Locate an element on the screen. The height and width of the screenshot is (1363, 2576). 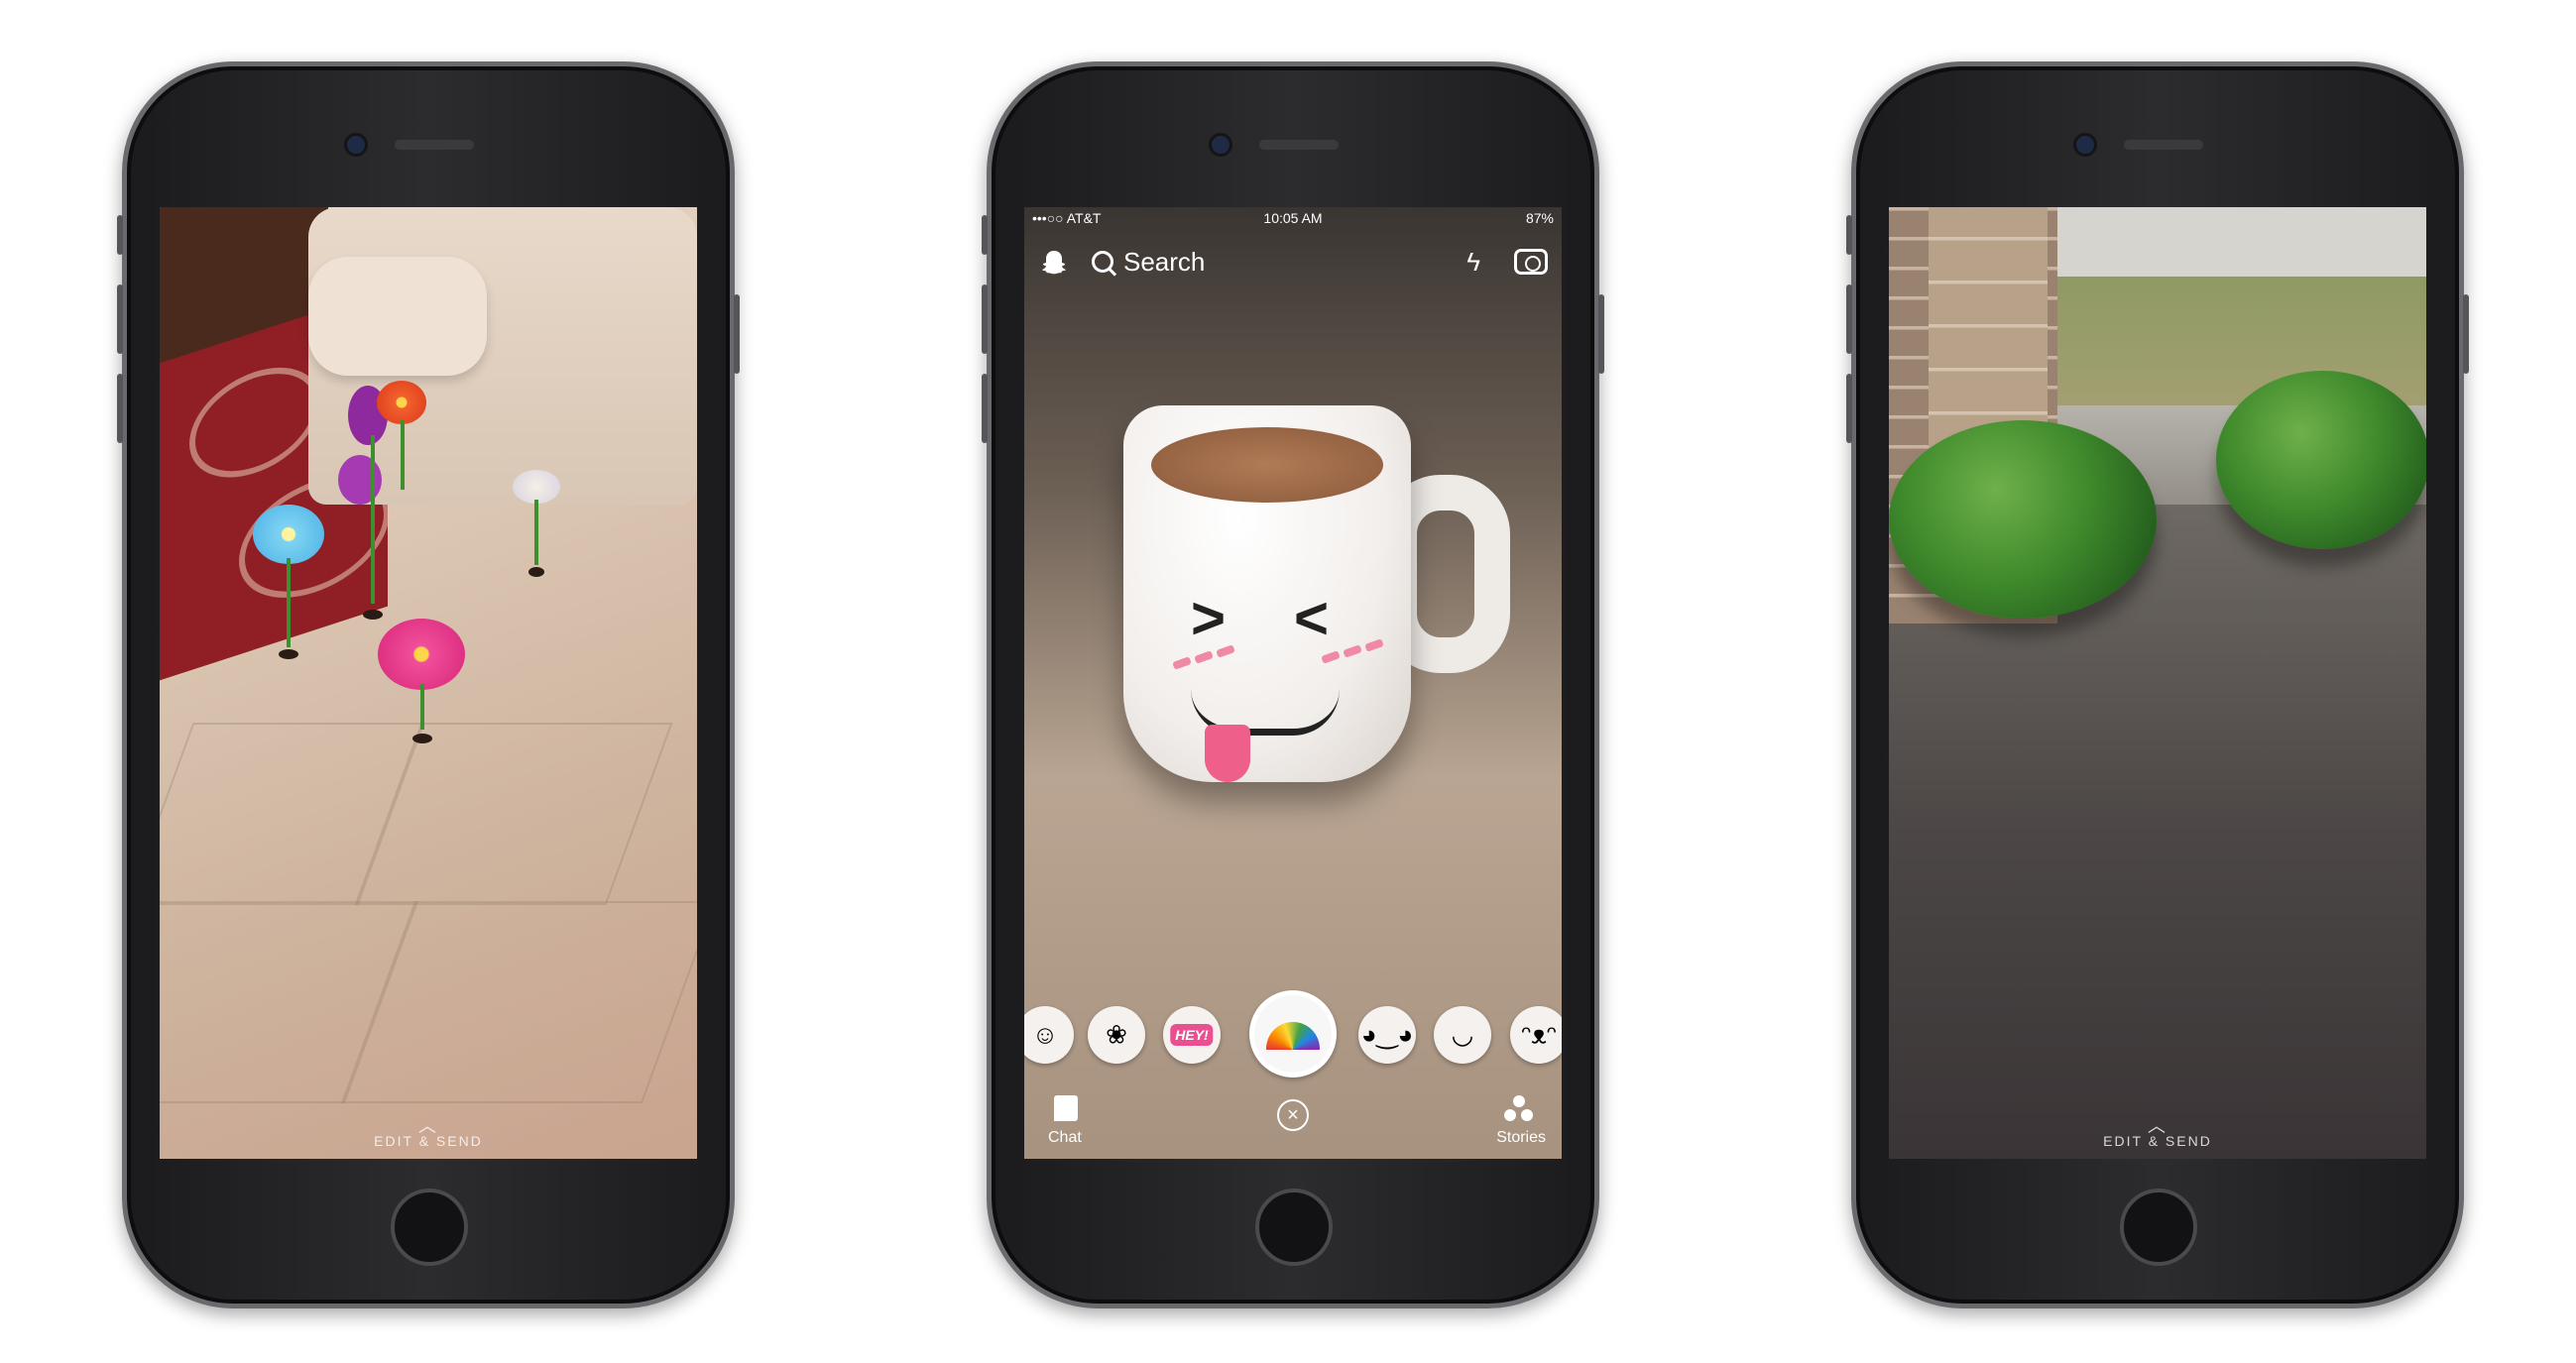
bush-right is located at coordinates (2321, 460).